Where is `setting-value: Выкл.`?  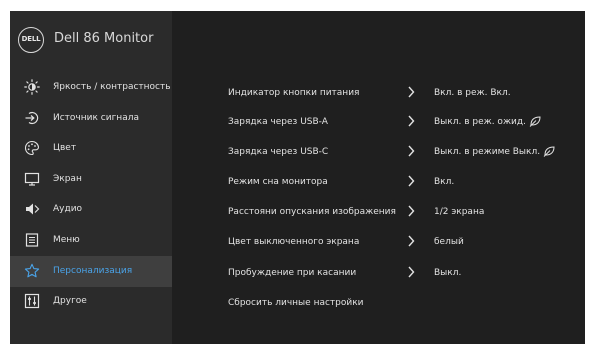
setting-value: Выкл. is located at coordinates (448, 273).